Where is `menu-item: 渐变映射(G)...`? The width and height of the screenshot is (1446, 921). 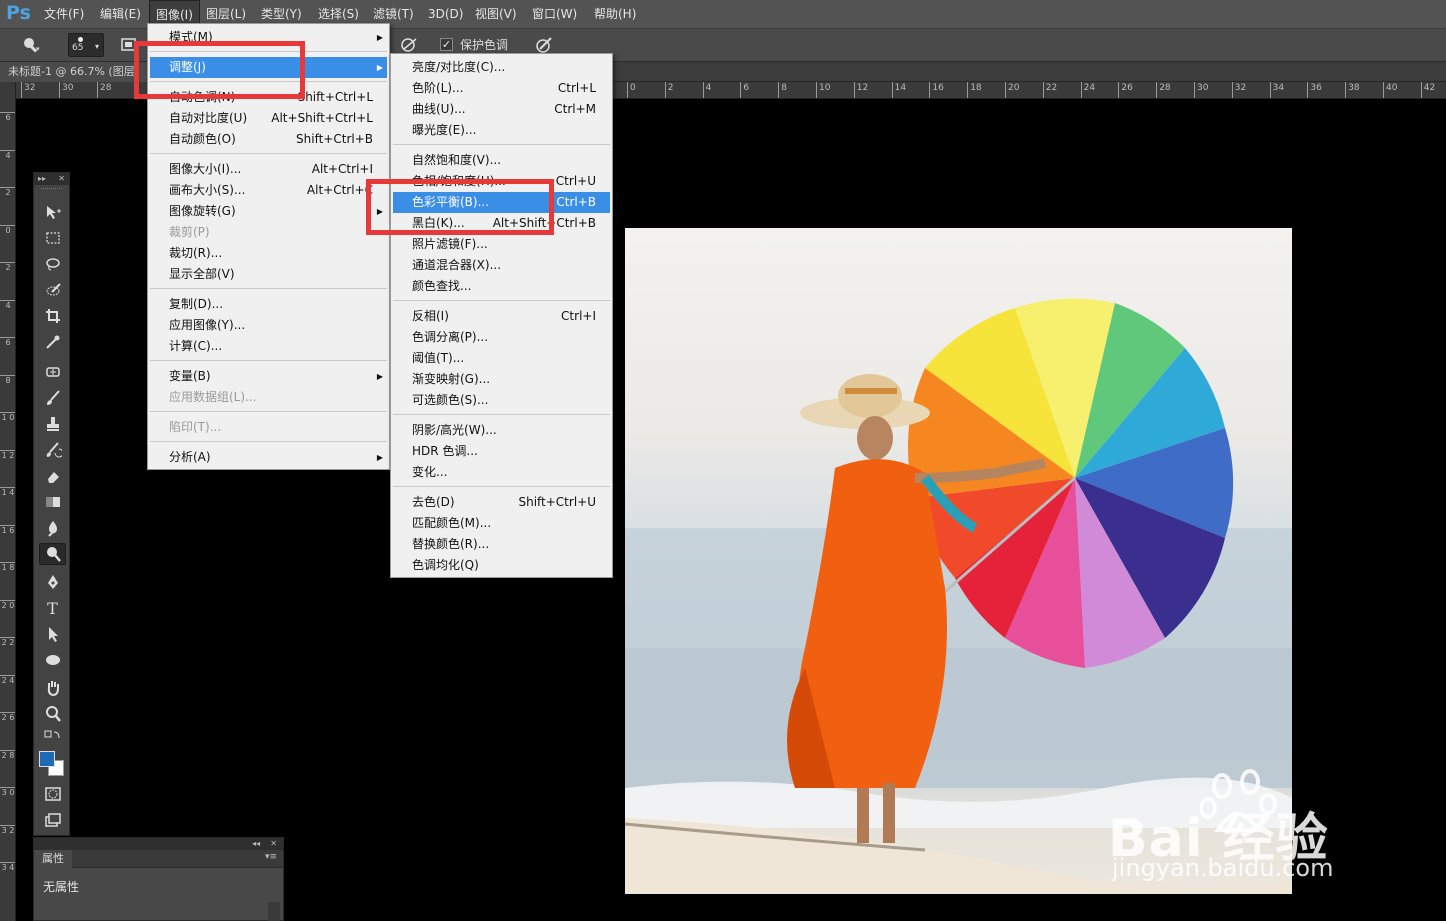
menu-item: 渐变映射(G)... is located at coordinates (501, 379).